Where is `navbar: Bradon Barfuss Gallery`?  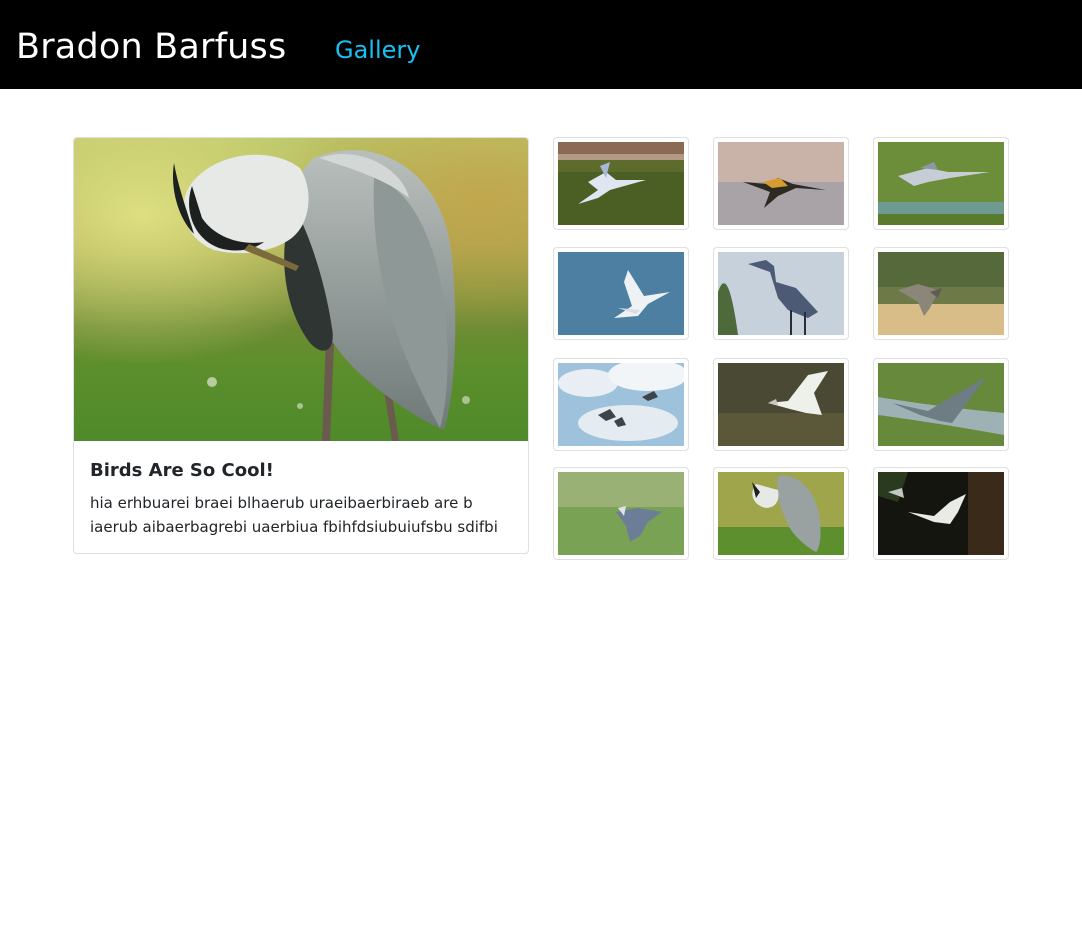
navbar: Bradon Barfuss Gallery is located at coordinates (541, 44).